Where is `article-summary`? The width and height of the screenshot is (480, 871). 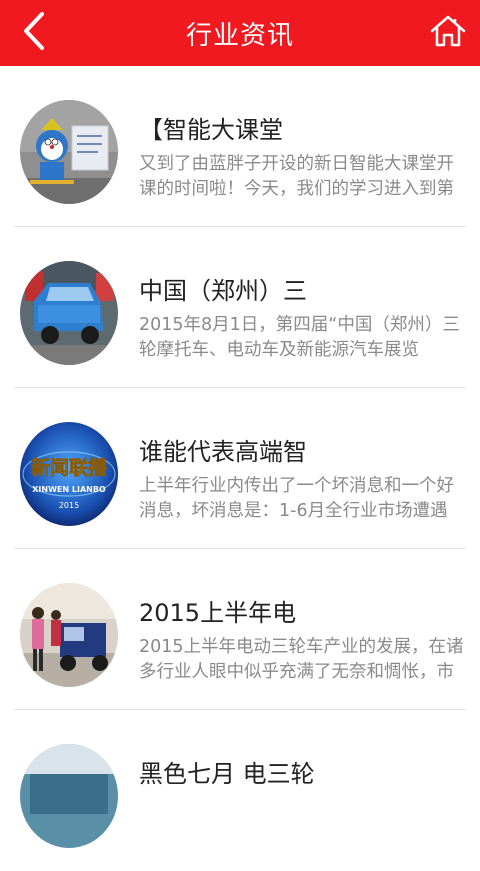
article-summary is located at coordinates (303, 821).